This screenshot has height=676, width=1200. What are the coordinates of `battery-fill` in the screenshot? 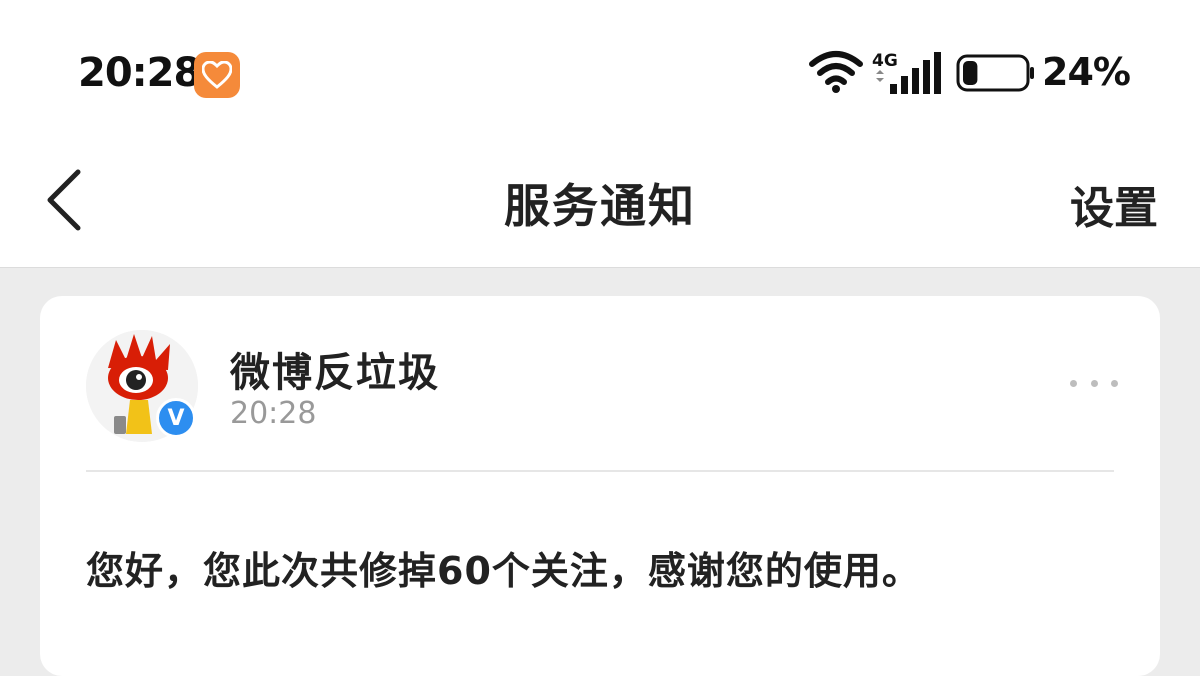 It's located at (970, 73).